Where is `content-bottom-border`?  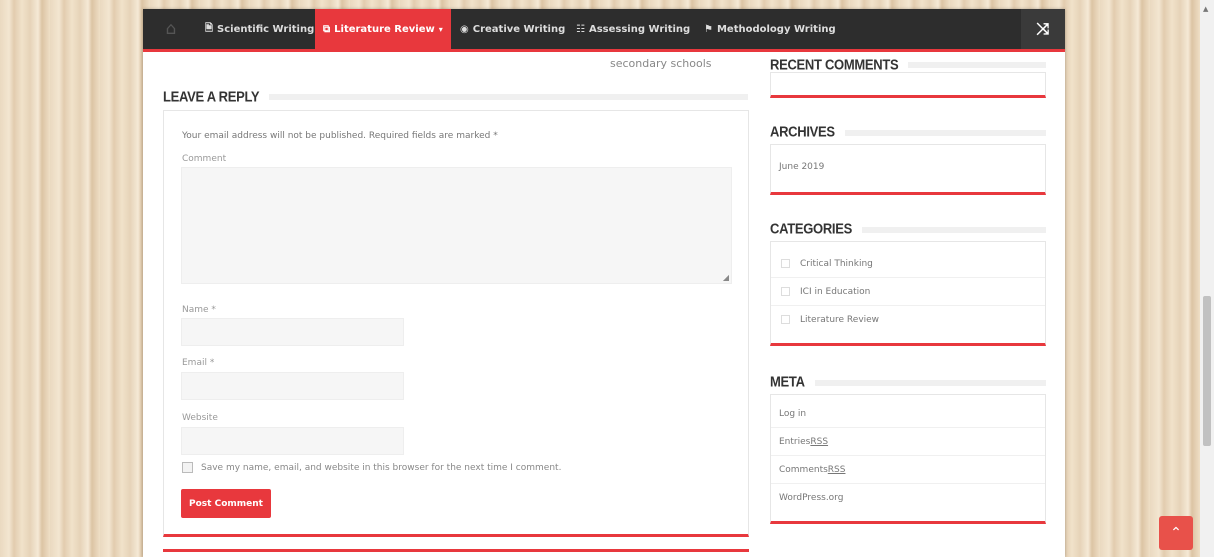 content-bottom-border is located at coordinates (456, 550).